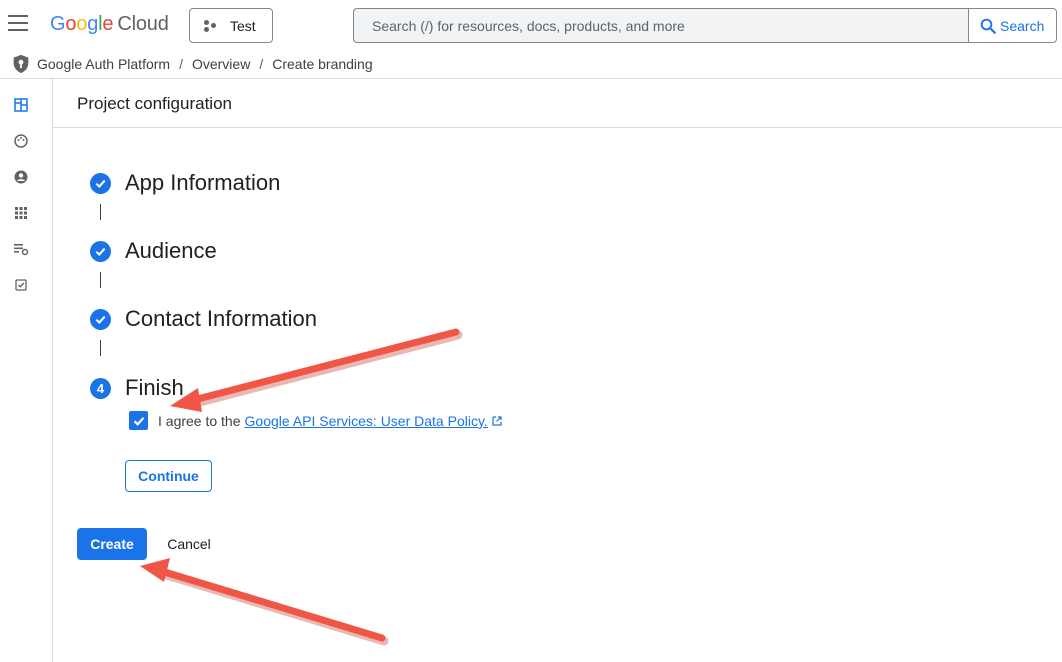 Image resolution: width=1062 pixels, height=662 pixels. What do you see at coordinates (171, 250) in the screenshot?
I see `step-label: Audience` at bounding box center [171, 250].